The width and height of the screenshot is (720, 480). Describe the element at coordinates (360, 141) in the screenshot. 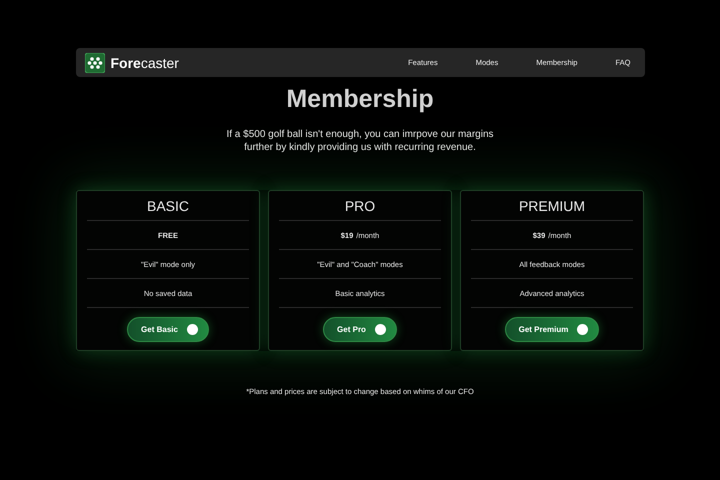

I see `subtitle: If a $500 golf ball isn't enough, you can imrpove our margins further by kindly providing us with recurring revenue.` at that location.